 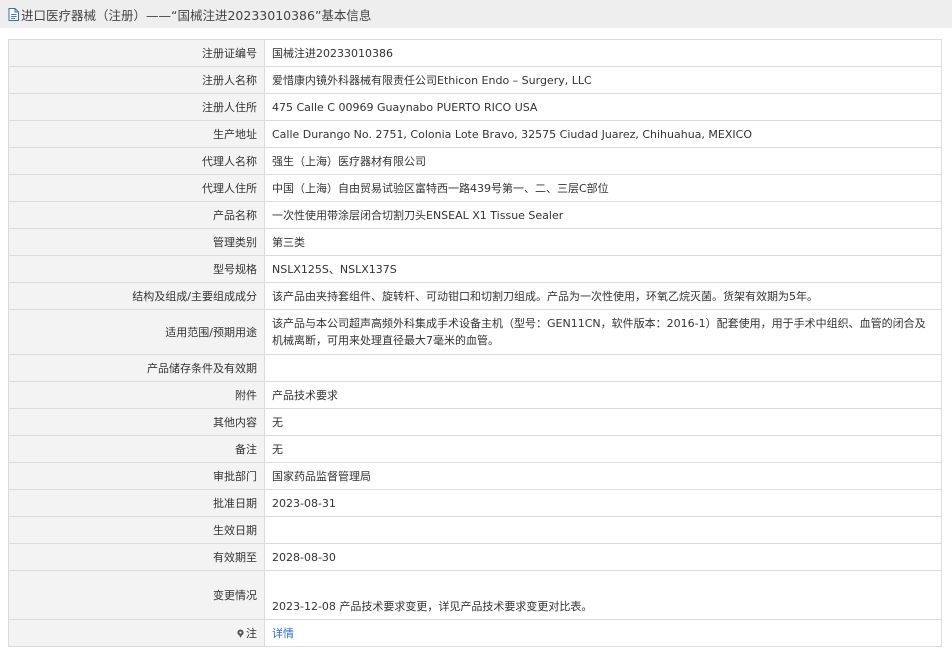 What do you see at coordinates (136, 332) in the screenshot?
I see `row-label: 适用范围/预期用途` at bounding box center [136, 332].